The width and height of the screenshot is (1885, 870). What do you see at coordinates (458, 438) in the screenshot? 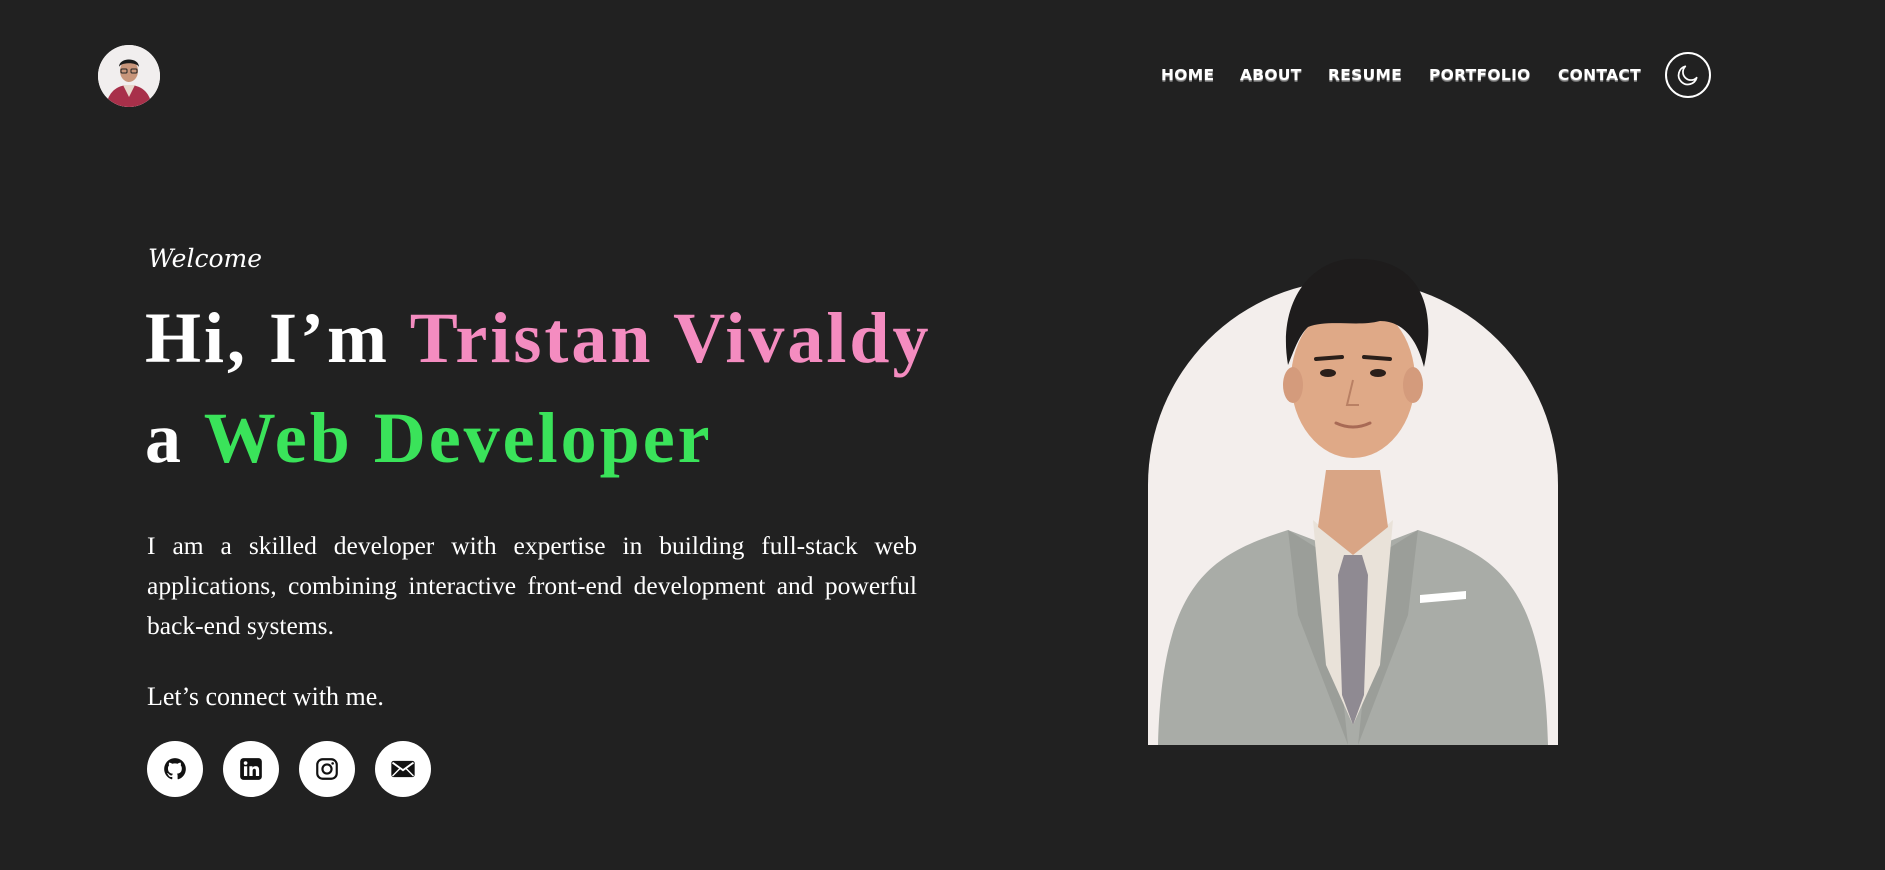
I see `role-text: Web Developer` at bounding box center [458, 438].